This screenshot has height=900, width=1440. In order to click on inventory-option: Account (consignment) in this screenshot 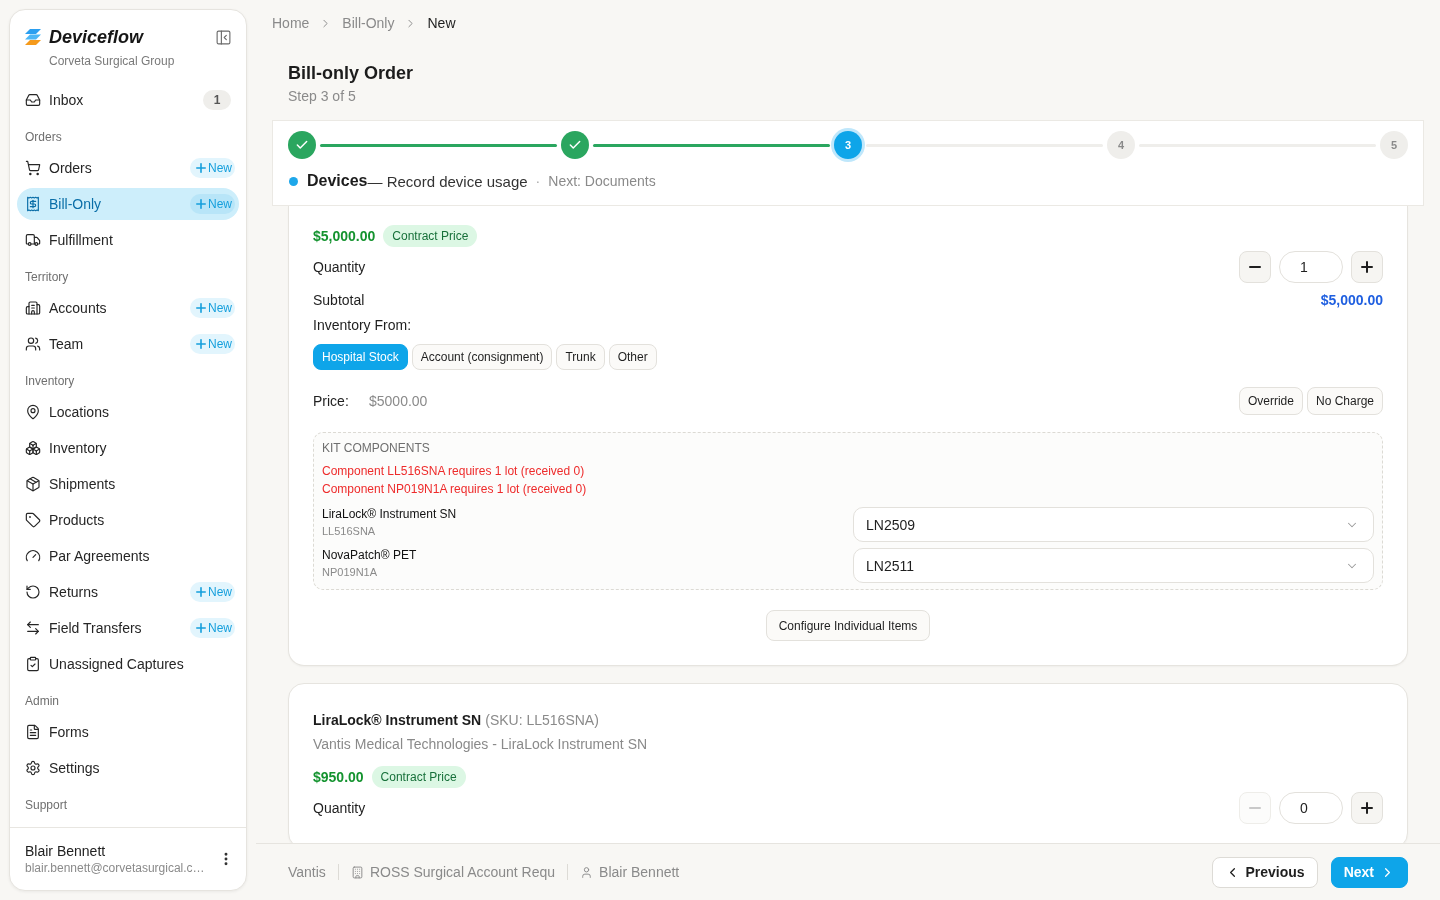, I will do `click(482, 357)`.